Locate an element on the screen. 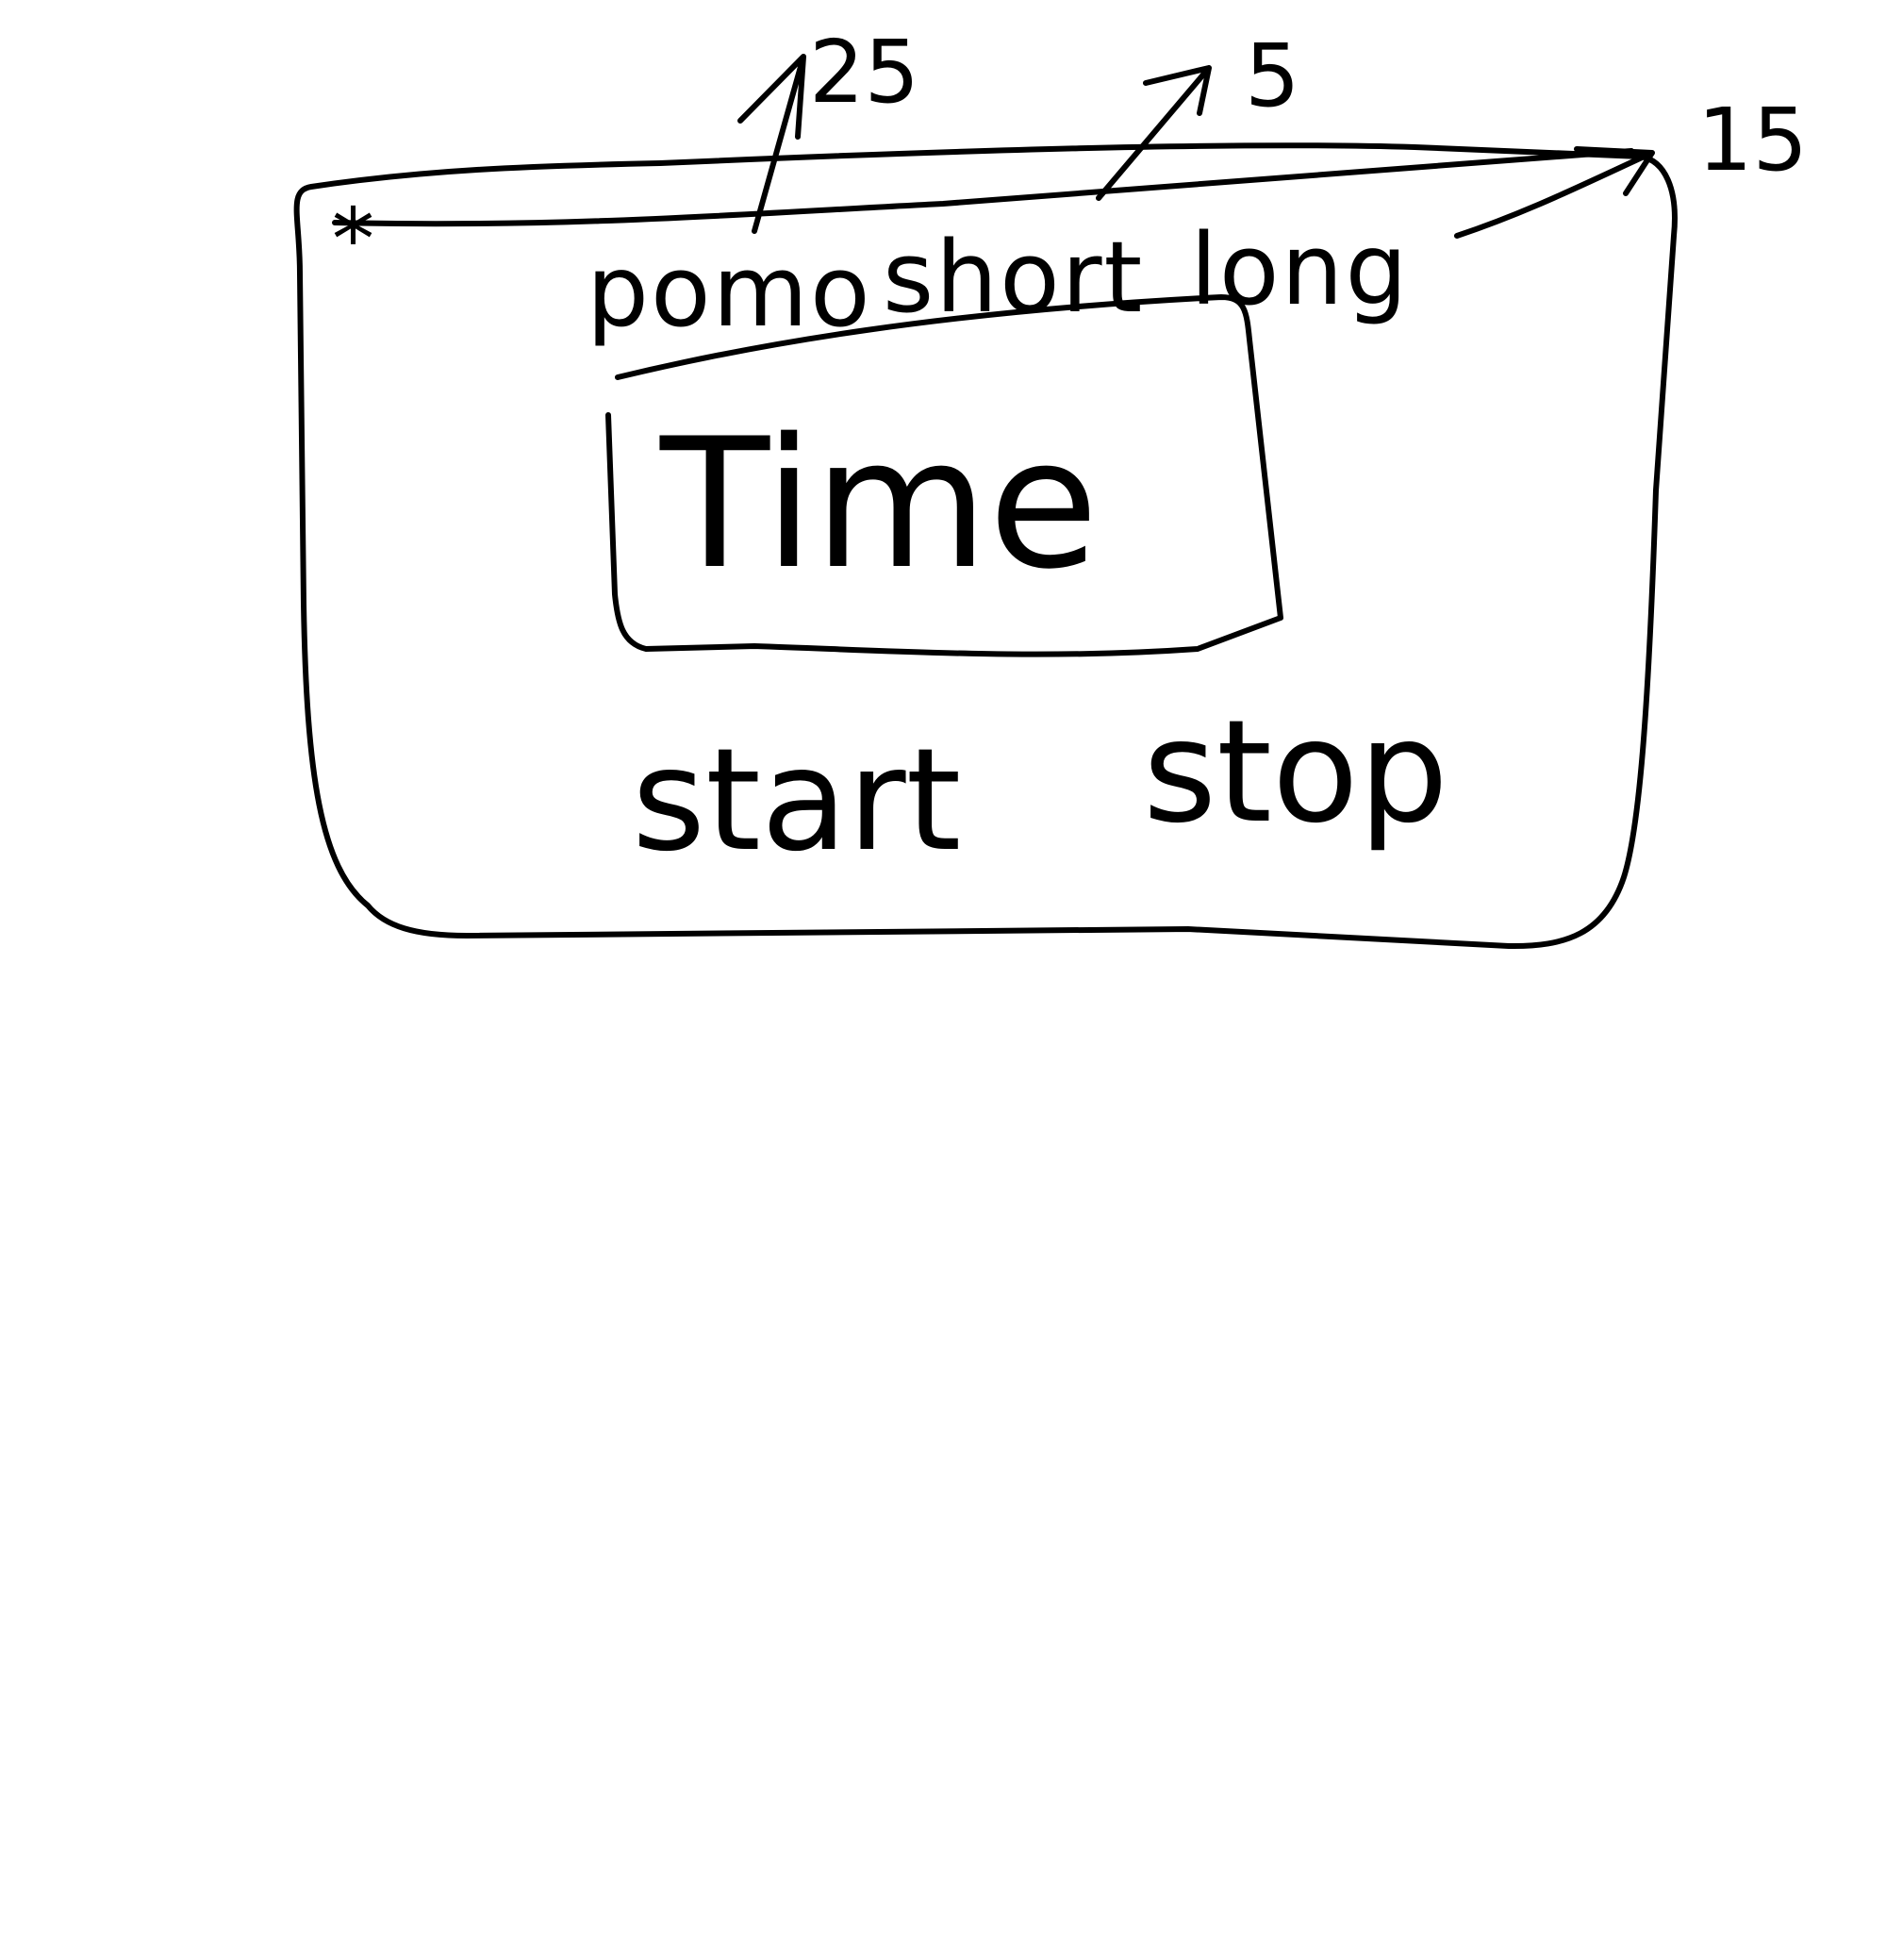 The width and height of the screenshot is (1886, 1960). close-button: * is located at coordinates (353, 240).